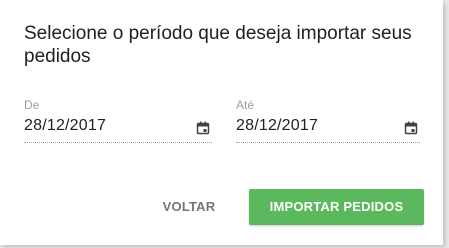  I want to click on date-from-field: De 28/12/2017, so click(118, 121).